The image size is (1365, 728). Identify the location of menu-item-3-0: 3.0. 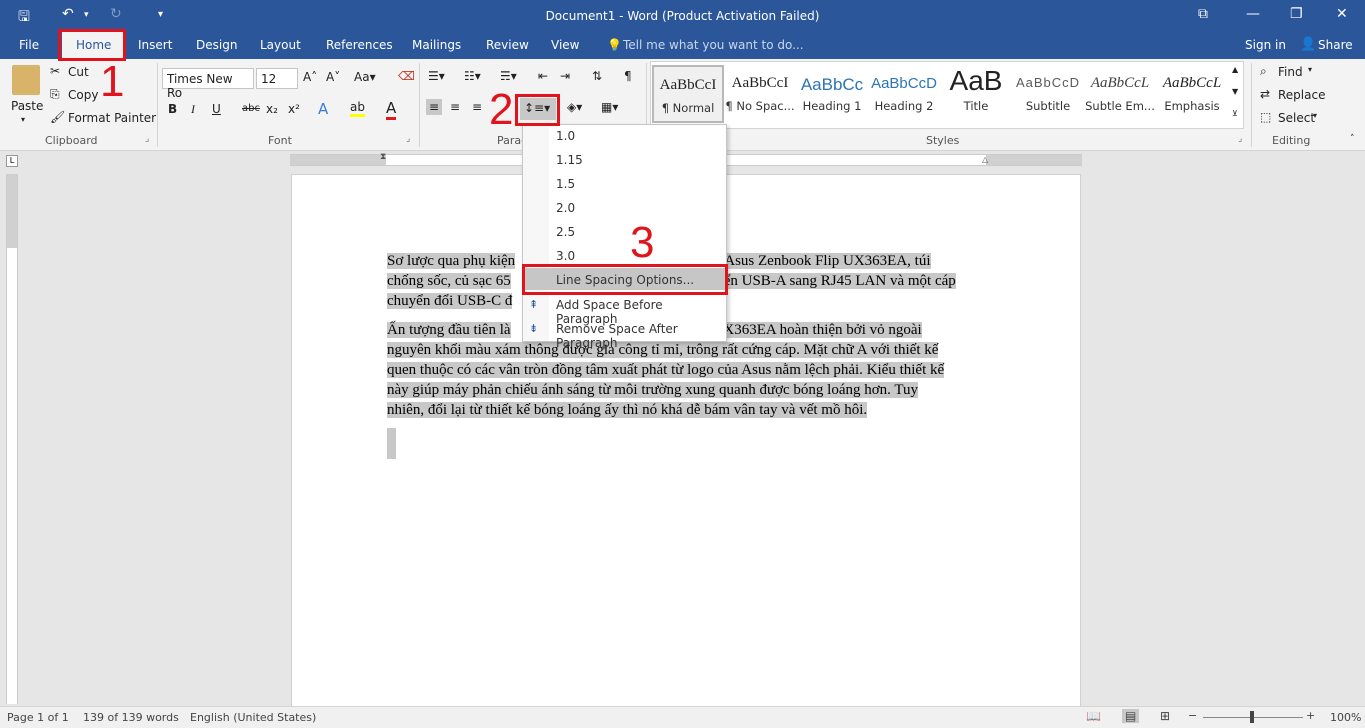
(565, 256).